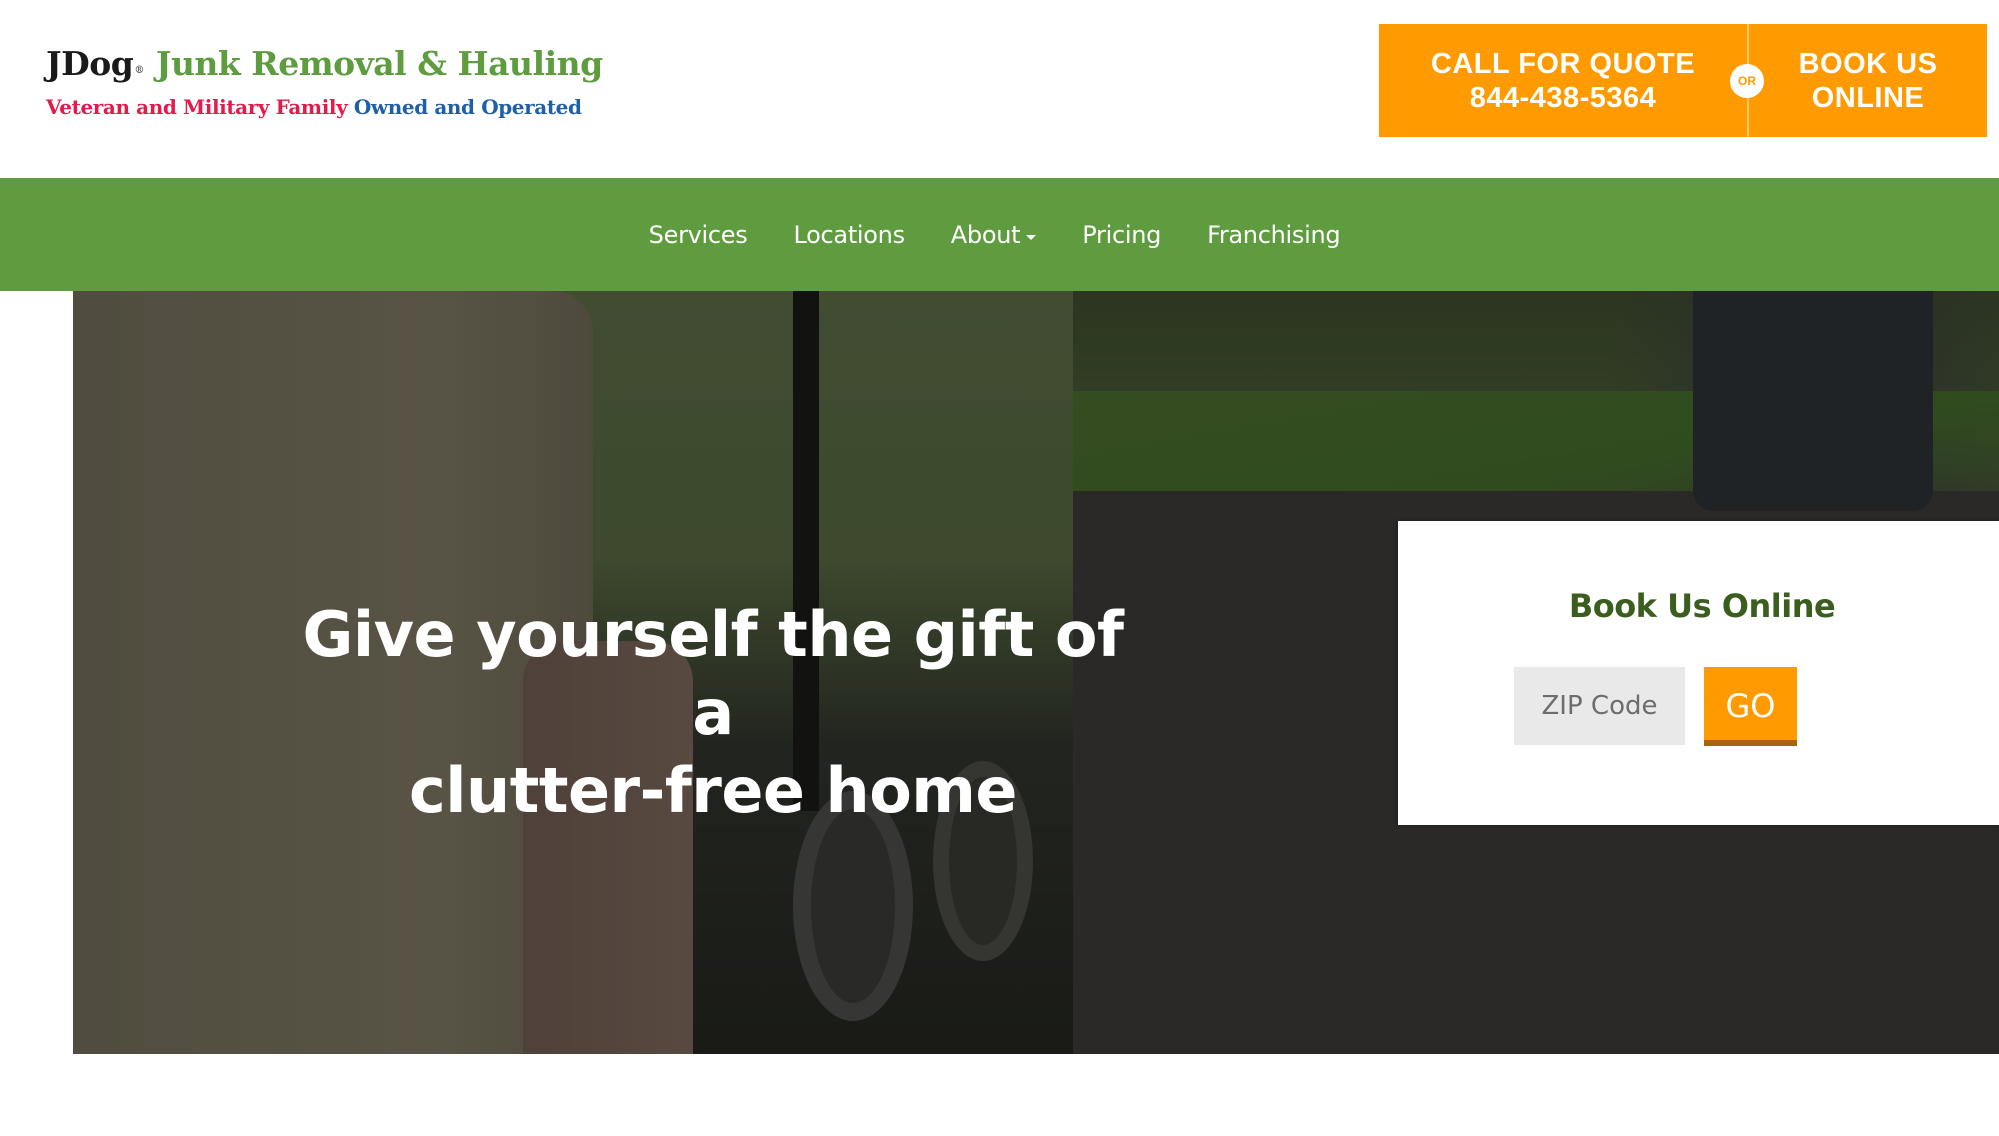 This screenshot has height=1136, width=1999. I want to click on zip-code-input, so click(1599, 706).